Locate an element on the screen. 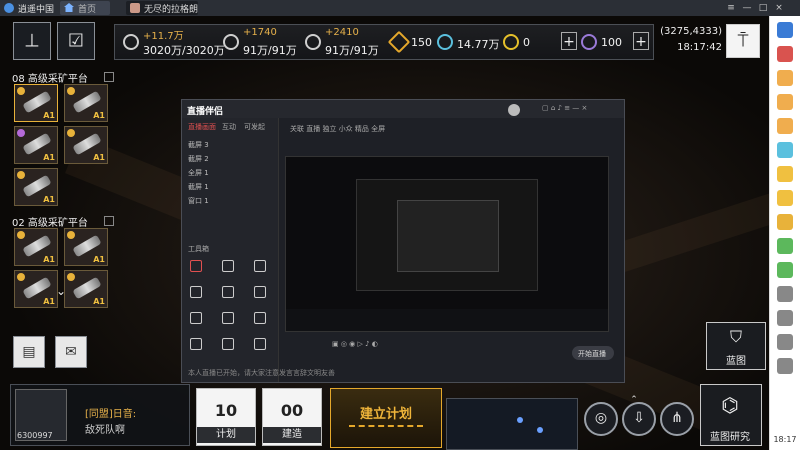  tab-game: 无尽的拉格朗日 is located at coordinates (162, 14).